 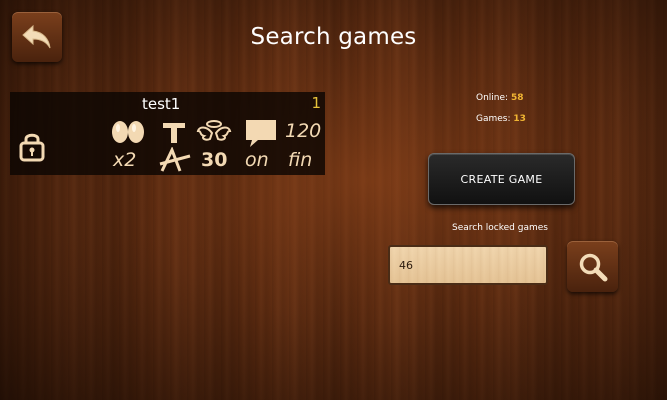 What do you see at coordinates (303, 131) in the screenshot?
I see `option-count: 120` at bounding box center [303, 131].